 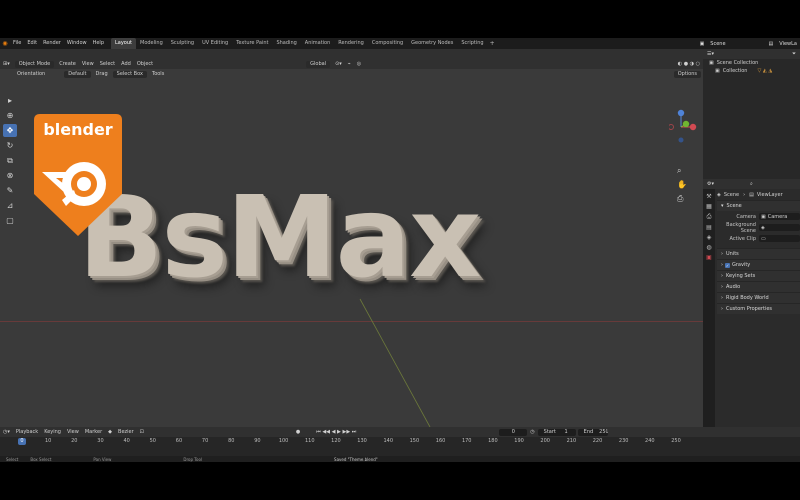 What do you see at coordinates (10, 115) in the screenshot?
I see `cursor-tool-icon: ⊕` at bounding box center [10, 115].